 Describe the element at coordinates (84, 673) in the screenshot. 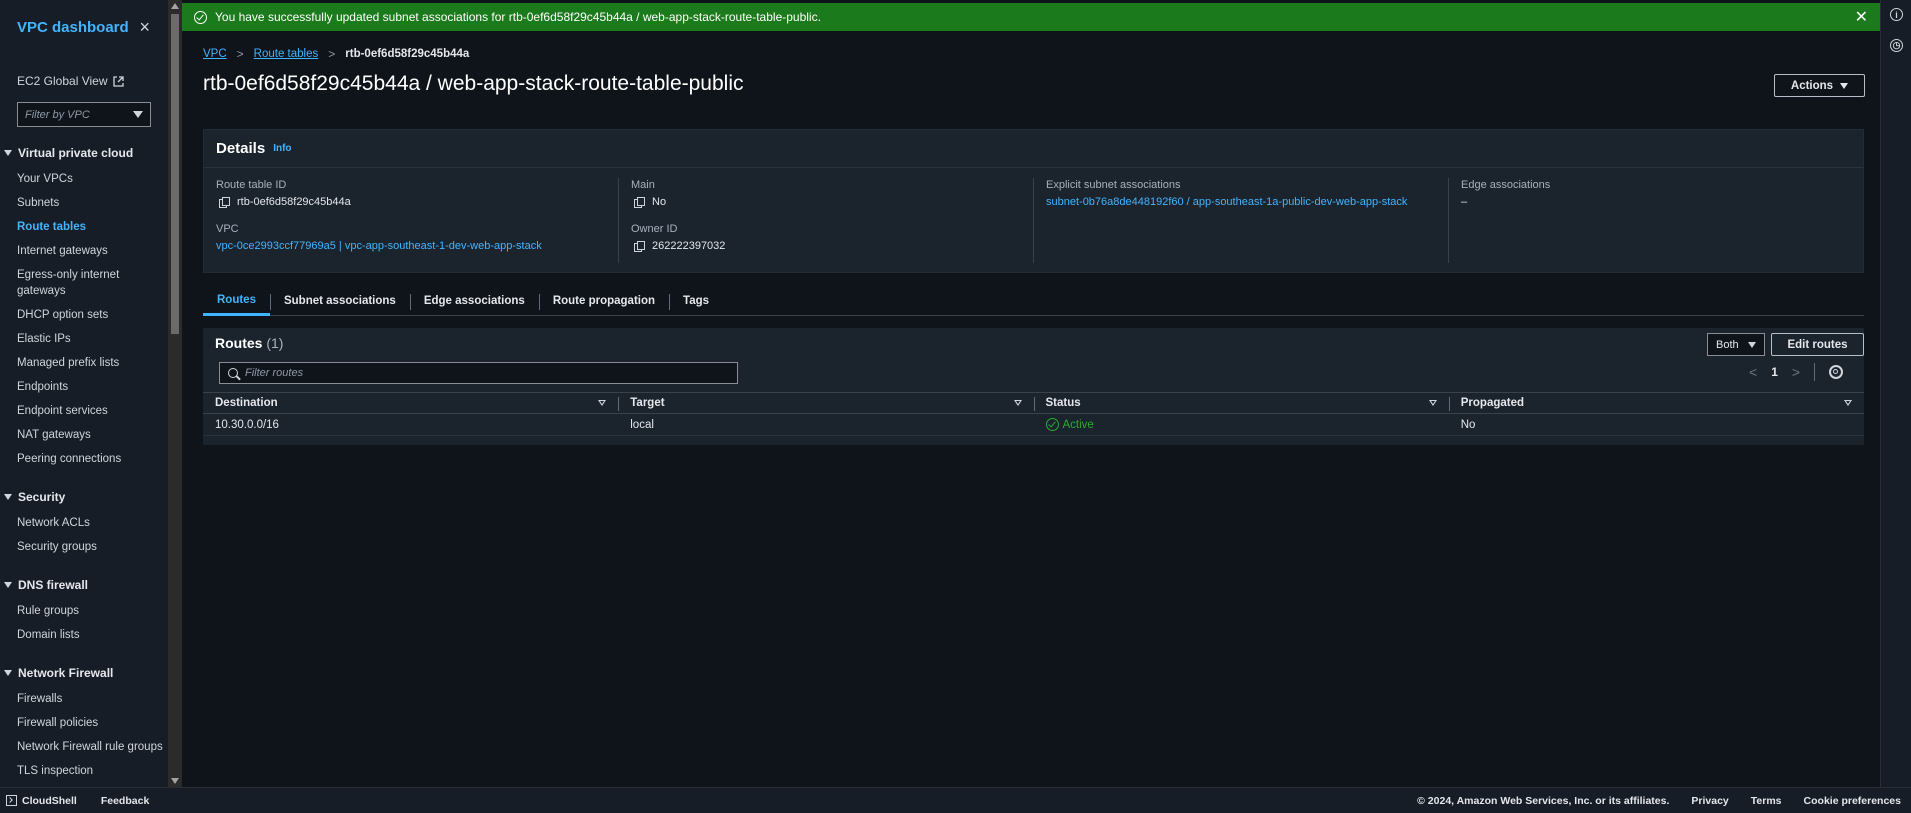

I see `section-network-firewall: Network Firewall` at that location.